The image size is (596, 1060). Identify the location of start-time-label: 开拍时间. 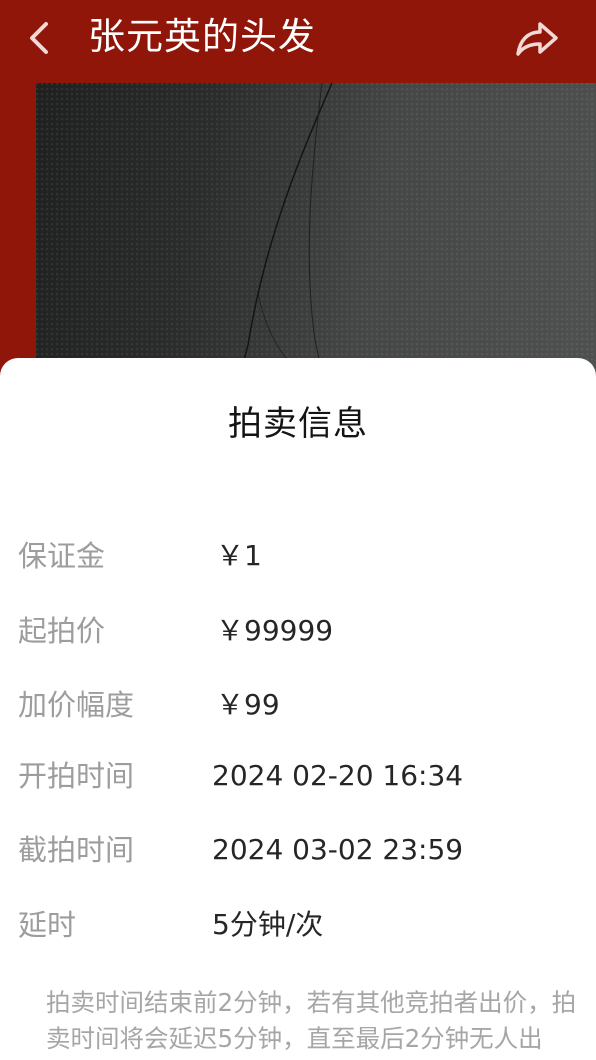
(76, 776).